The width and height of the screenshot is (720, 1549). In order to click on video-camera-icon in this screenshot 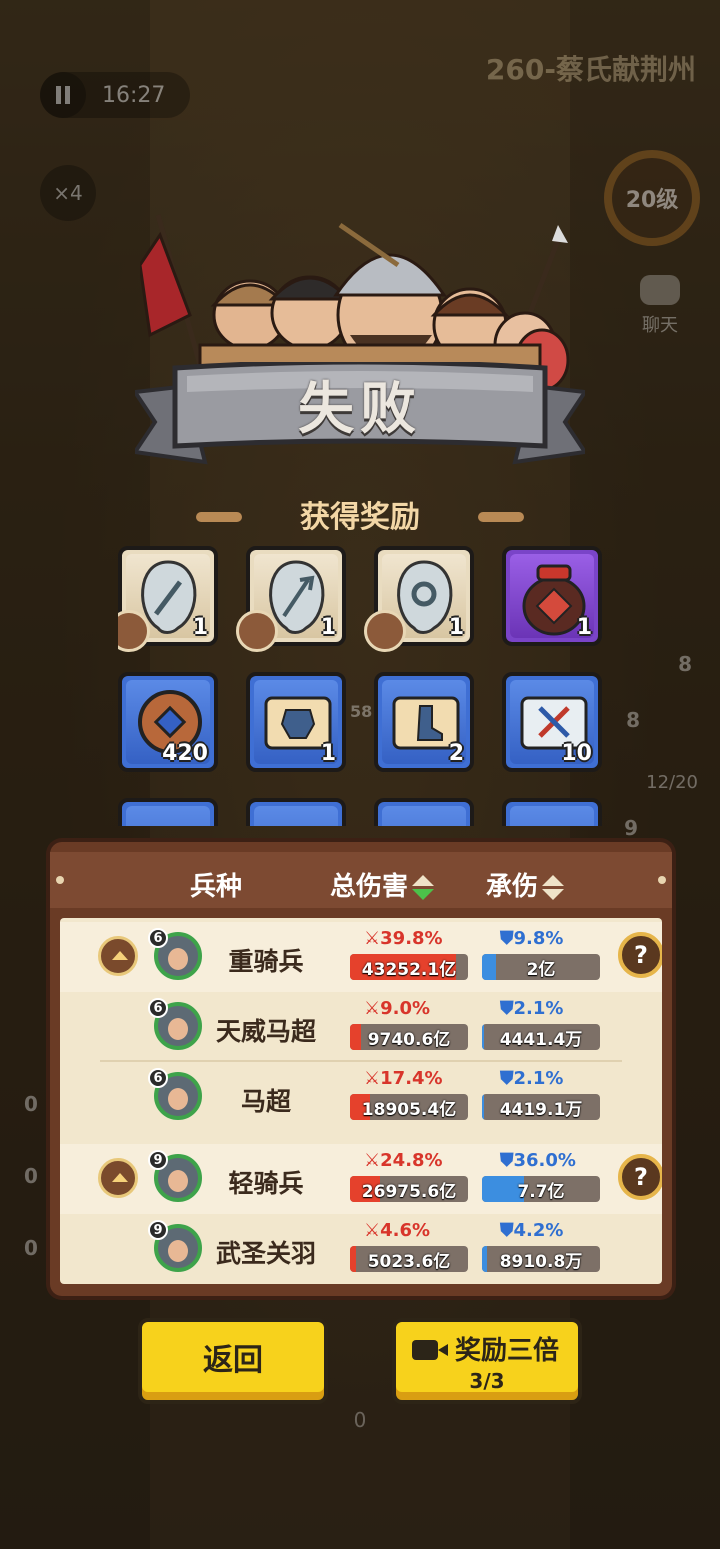, I will do `click(430, 1350)`.